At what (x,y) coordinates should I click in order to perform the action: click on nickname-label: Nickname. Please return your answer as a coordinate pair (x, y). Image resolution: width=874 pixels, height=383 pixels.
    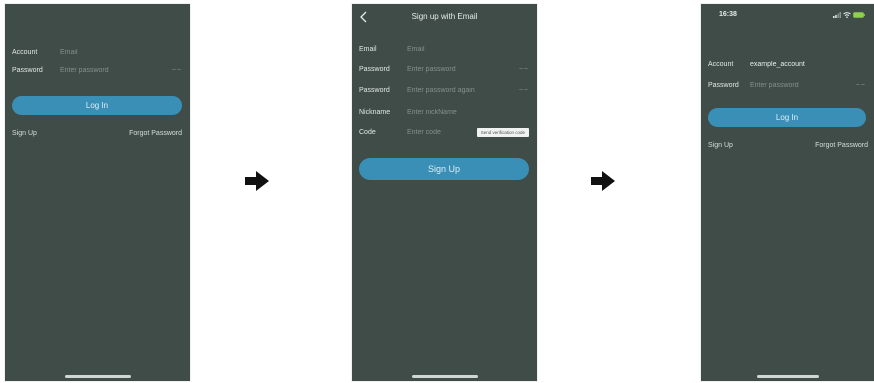
    Looking at the image, I should click on (375, 112).